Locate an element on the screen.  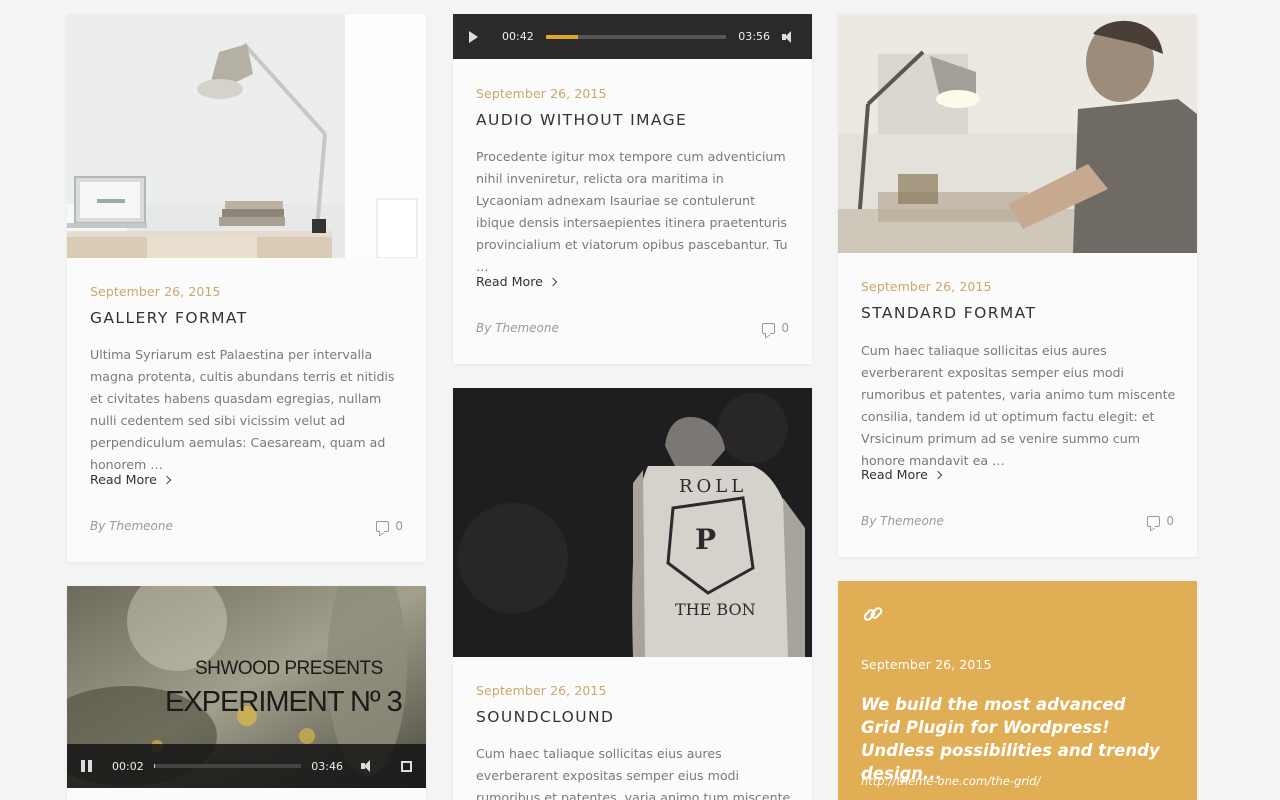
video-overlay-title-2: EXPERIMENT Nº 3 is located at coordinates (284, 702).